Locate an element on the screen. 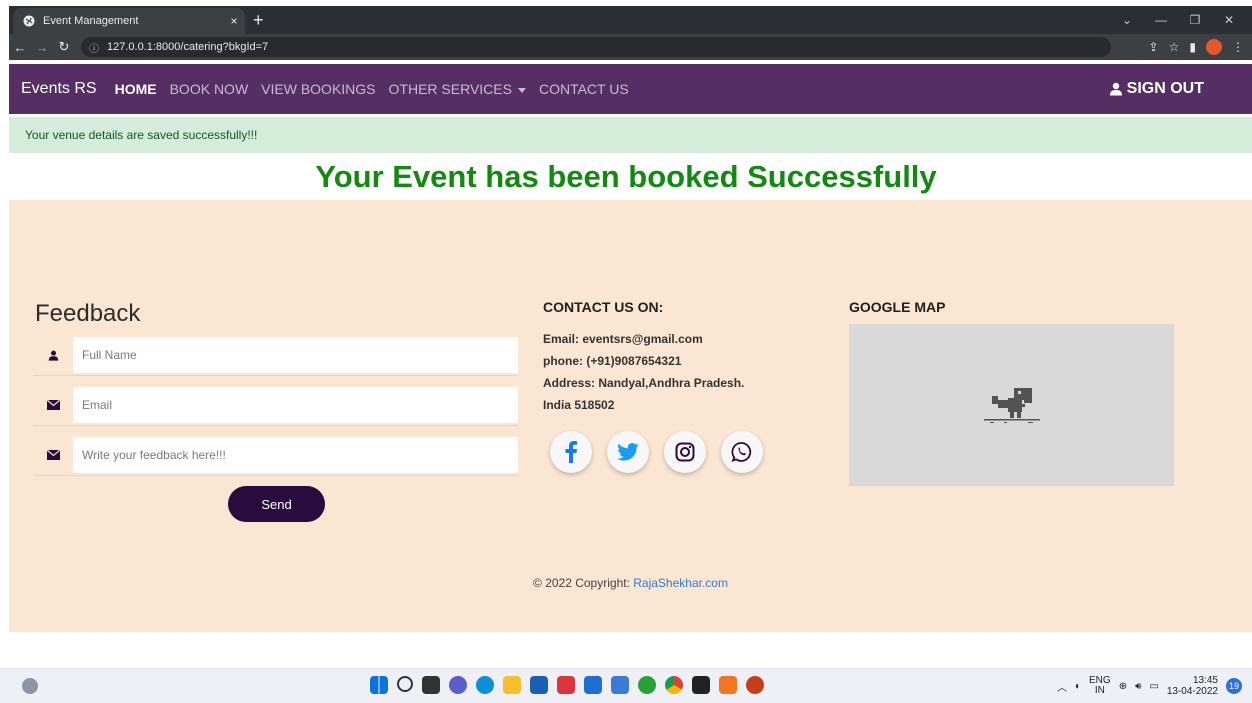  notepad-icon is located at coordinates (620, 685).